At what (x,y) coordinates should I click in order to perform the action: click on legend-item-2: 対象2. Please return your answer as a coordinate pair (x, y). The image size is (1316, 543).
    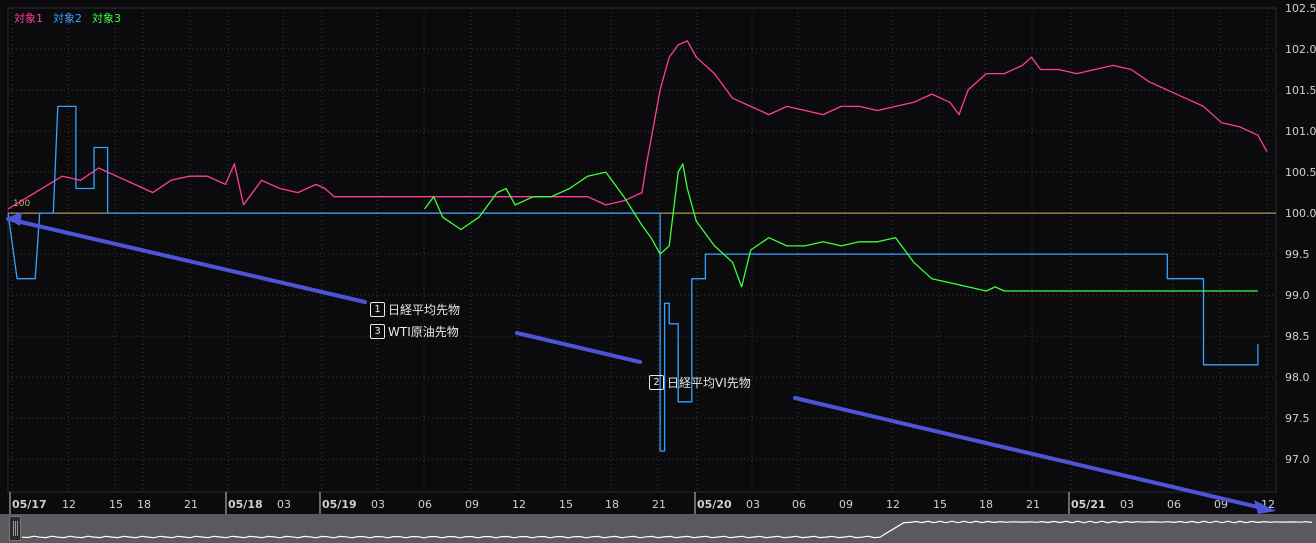
    Looking at the image, I should click on (67, 18).